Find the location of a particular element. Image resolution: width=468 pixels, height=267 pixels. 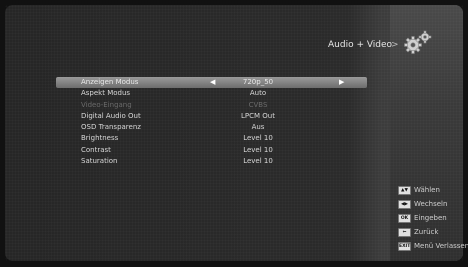

menu-row-aspekt-modus: Aspekt Modus Auto is located at coordinates (211, 93).